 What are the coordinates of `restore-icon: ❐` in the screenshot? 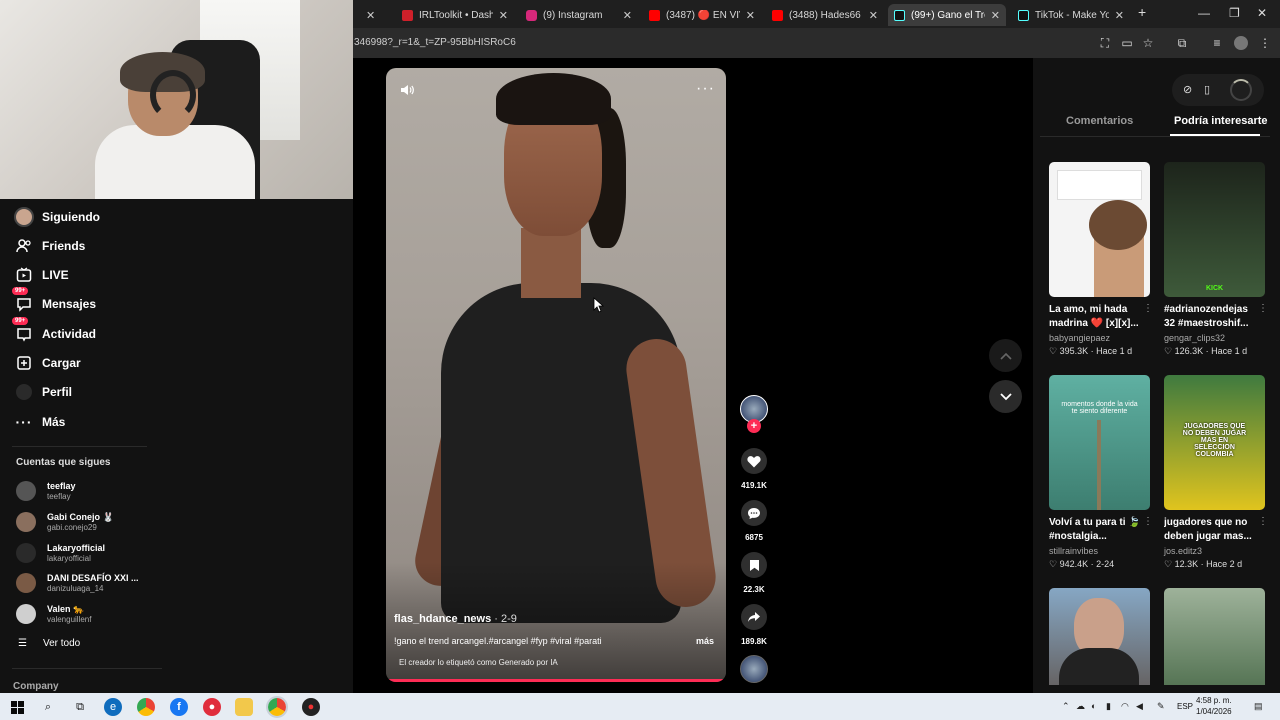 It's located at (1234, 13).